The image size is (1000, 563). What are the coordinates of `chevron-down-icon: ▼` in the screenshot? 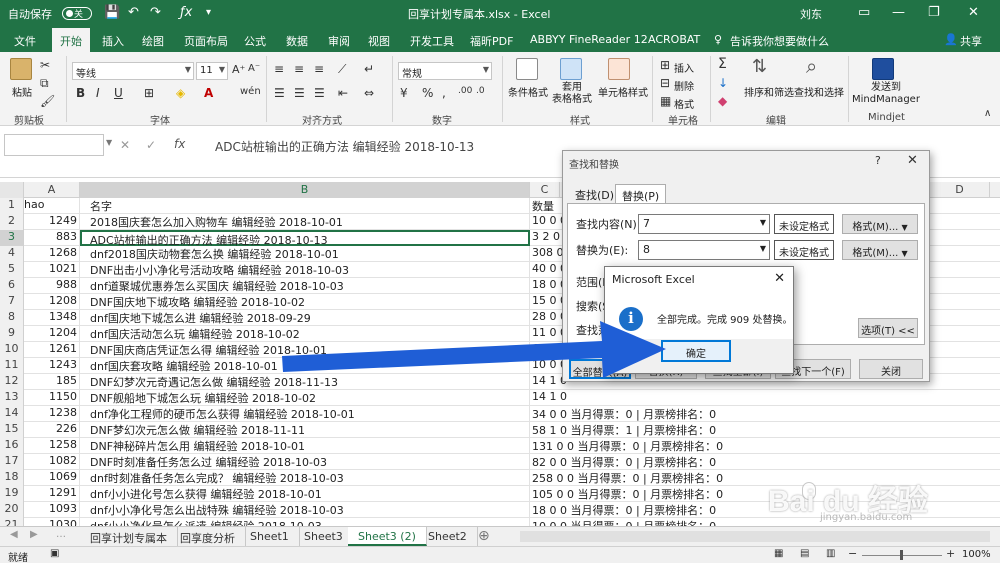 It's located at (109, 142).